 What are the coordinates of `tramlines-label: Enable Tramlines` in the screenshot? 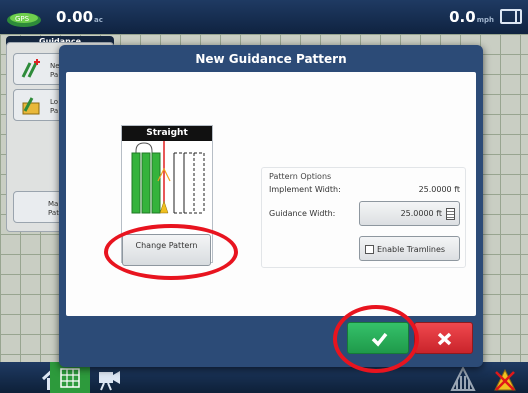 It's located at (411, 249).